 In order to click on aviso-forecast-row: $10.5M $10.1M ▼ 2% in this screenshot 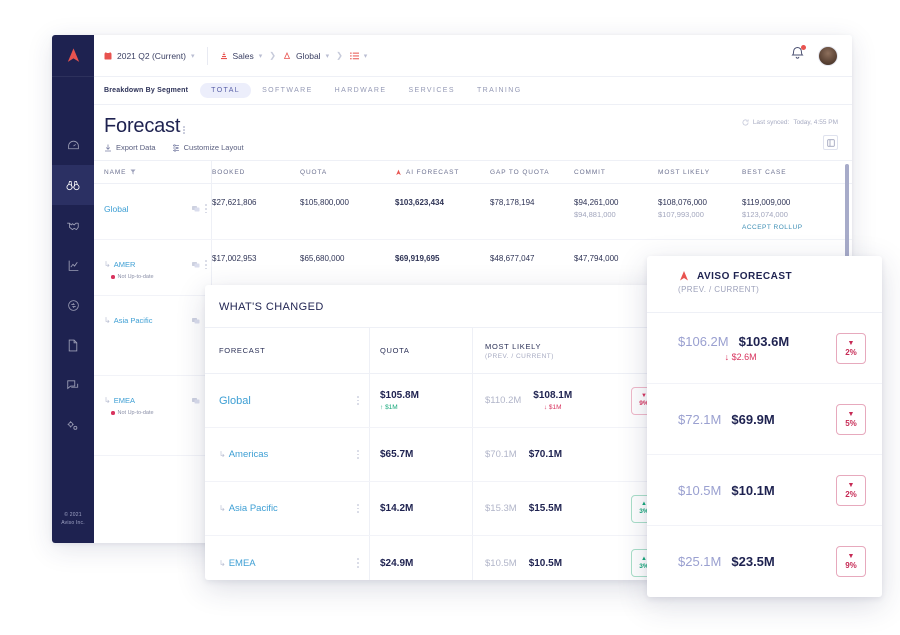, I will do `click(764, 490)`.